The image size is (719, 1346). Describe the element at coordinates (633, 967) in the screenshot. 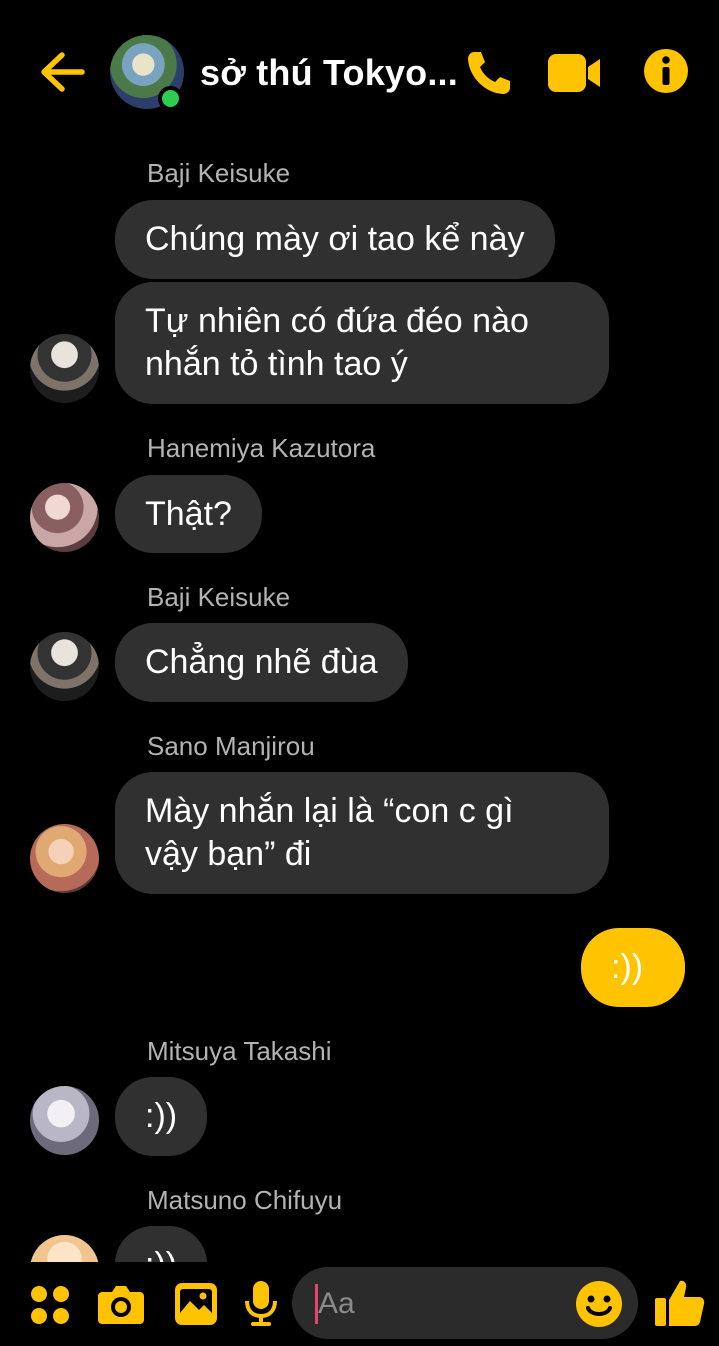

I see `my-message-bubble: :))` at that location.